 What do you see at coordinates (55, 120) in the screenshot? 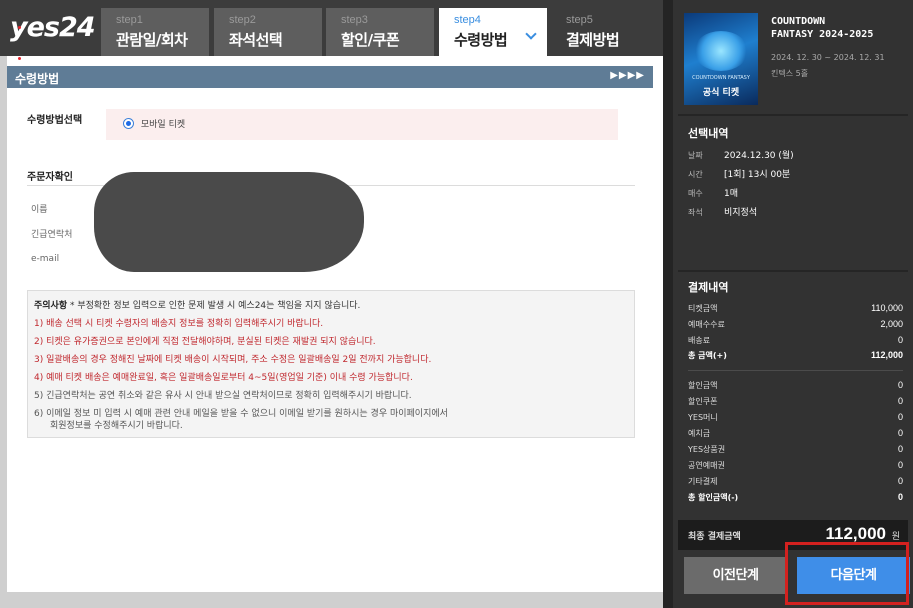
I see `receive-method-label: 수령방법선택` at bounding box center [55, 120].